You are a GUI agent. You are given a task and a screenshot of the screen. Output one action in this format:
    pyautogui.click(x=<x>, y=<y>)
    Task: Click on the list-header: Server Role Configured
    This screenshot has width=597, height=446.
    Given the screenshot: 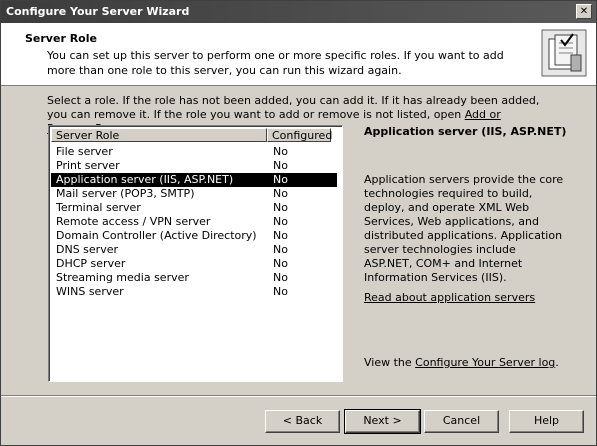 What is the action you would take?
    pyautogui.click(x=191, y=135)
    